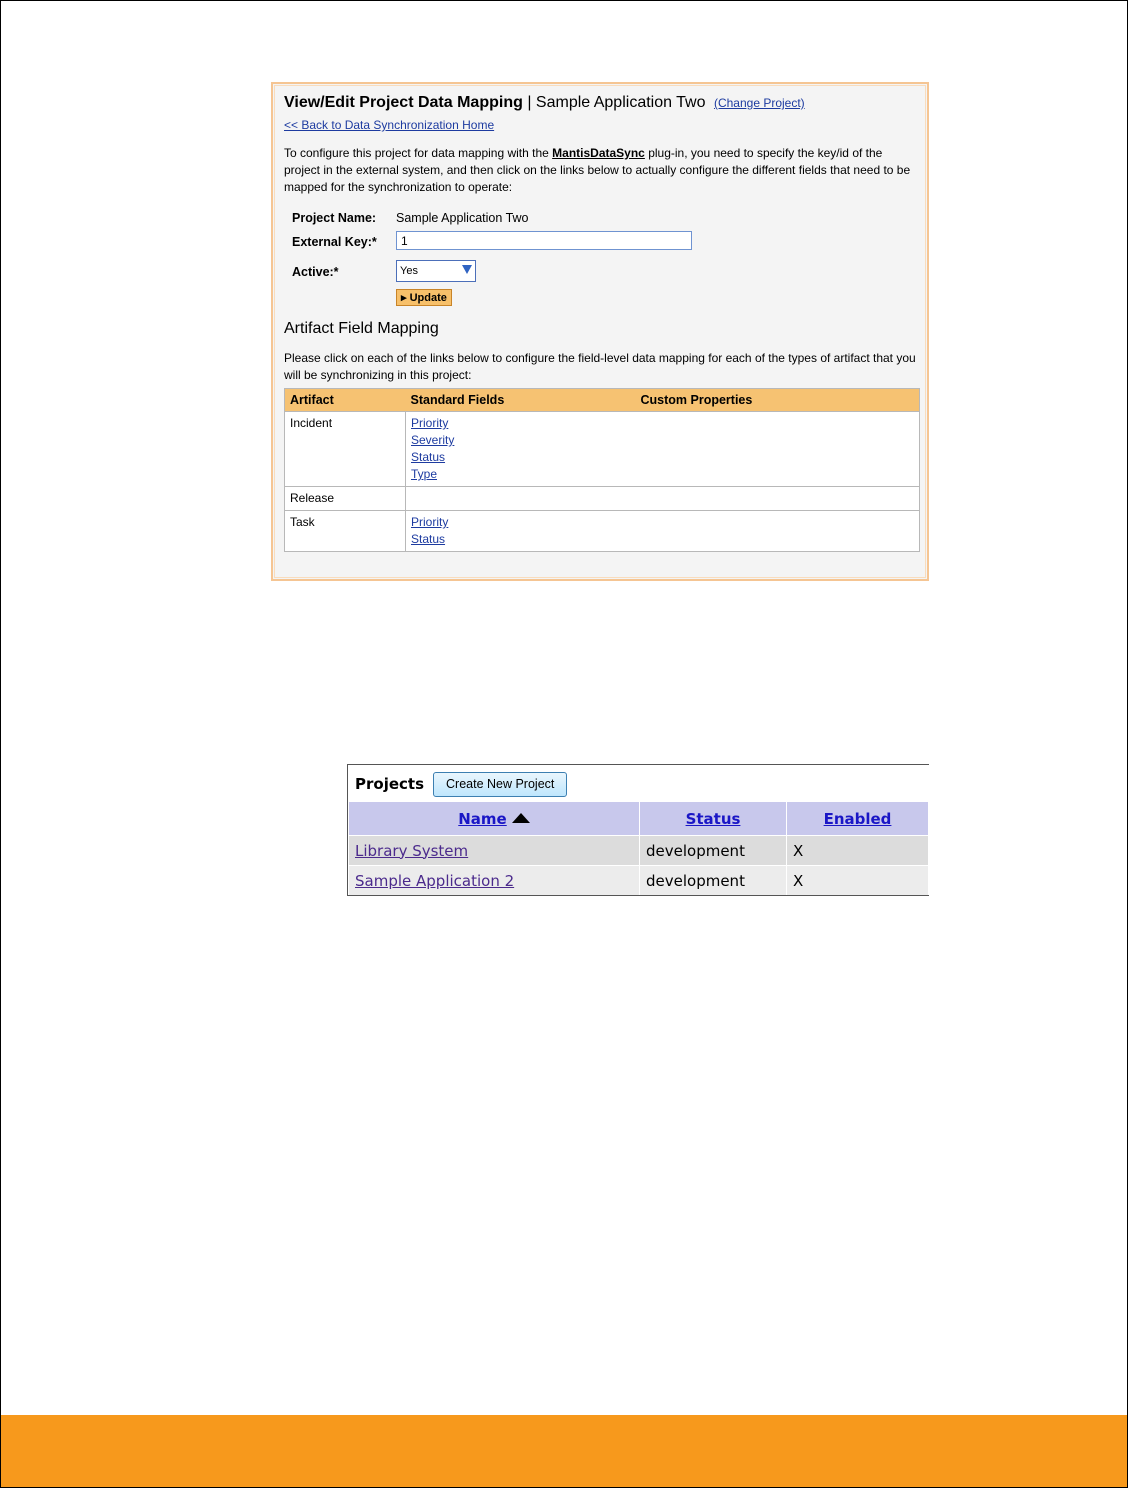 Image resolution: width=1128 pixels, height=1488 pixels. Describe the element at coordinates (409, 271) in the screenshot. I see `active-select-value: Yes` at that location.